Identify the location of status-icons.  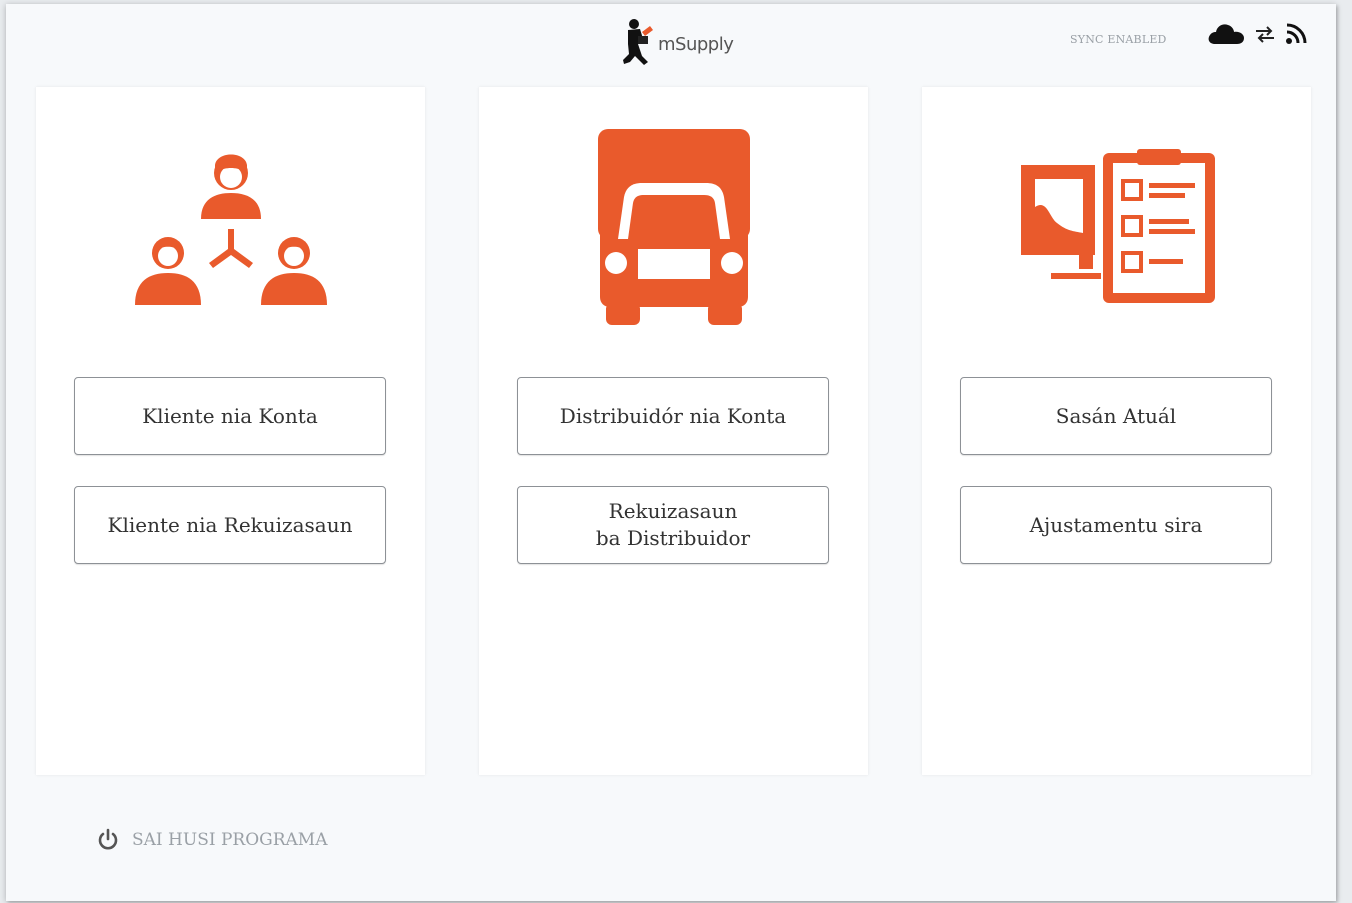
(1257, 34).